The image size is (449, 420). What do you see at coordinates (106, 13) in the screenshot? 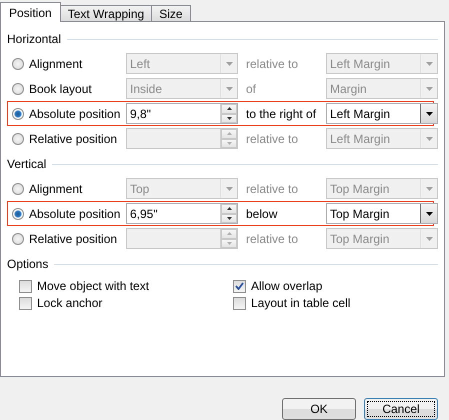
I see `tab: Text Wrapping` at bounding box center [106, 13].